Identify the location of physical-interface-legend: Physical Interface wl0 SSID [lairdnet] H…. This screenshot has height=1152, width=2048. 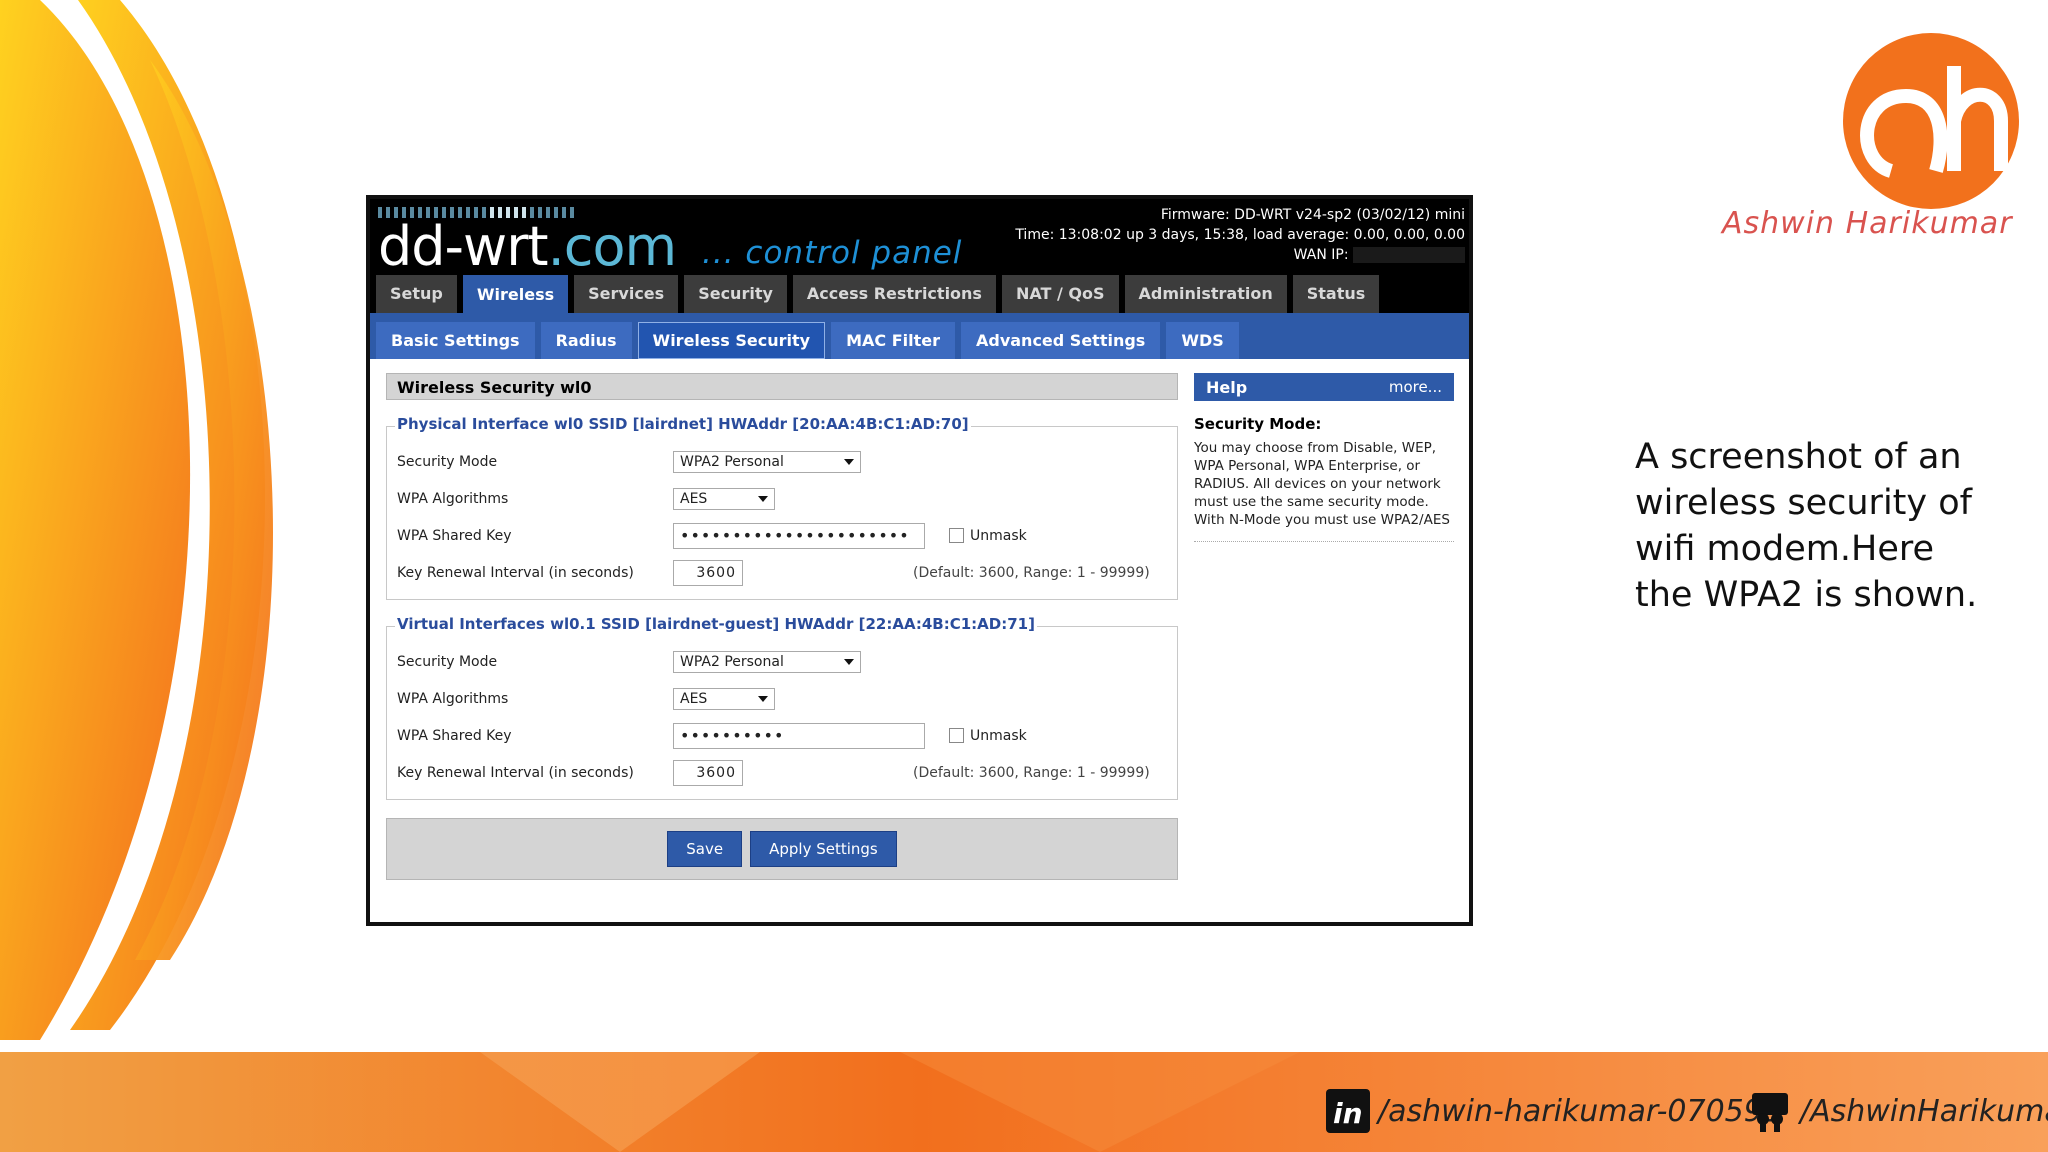
(683, 424).